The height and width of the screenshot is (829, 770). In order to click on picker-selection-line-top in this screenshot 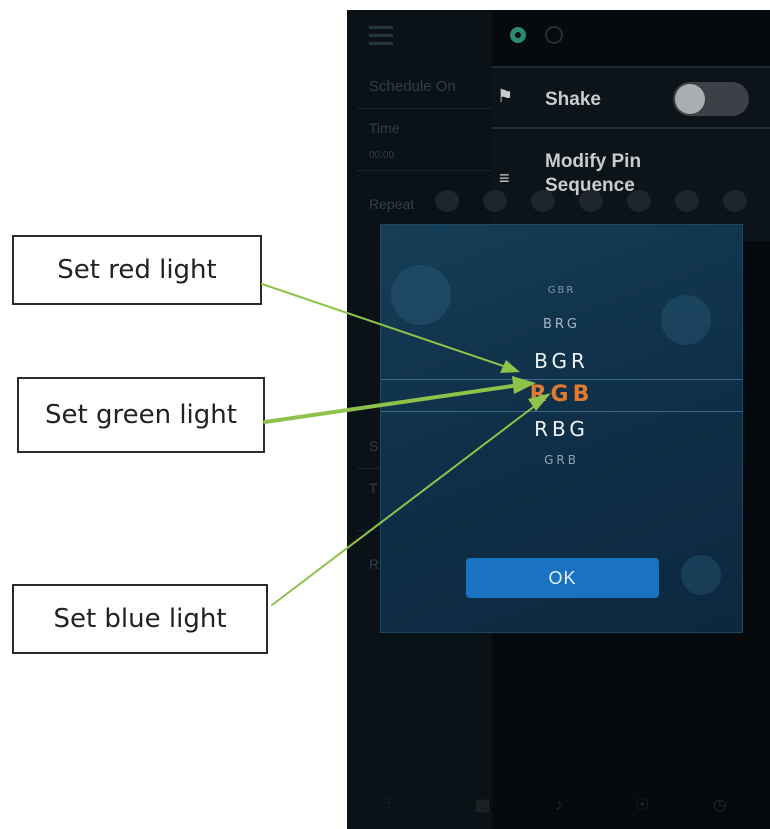, I will do `click(561, 379)`.